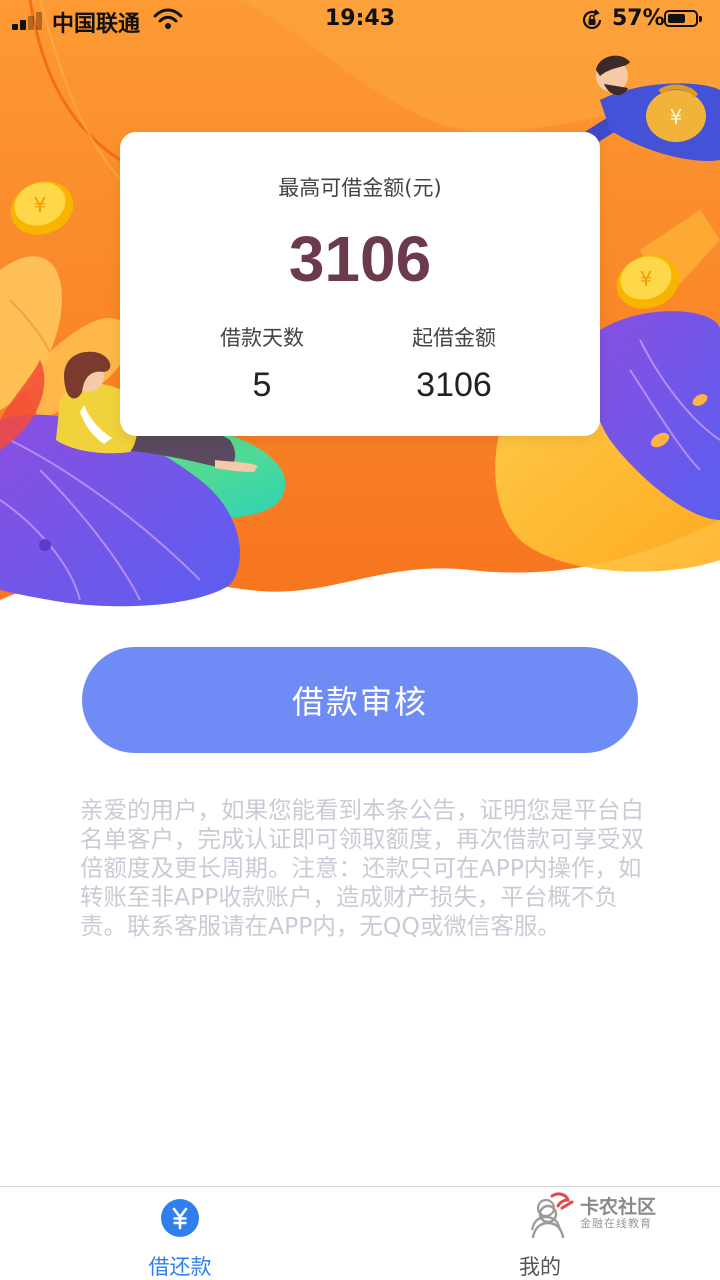 The width and height of the screenshot is (720, 1280). Describe the element at coordinates (540, 1267) in the screenshot. I see `tab-mine-label: 我的` at that location.